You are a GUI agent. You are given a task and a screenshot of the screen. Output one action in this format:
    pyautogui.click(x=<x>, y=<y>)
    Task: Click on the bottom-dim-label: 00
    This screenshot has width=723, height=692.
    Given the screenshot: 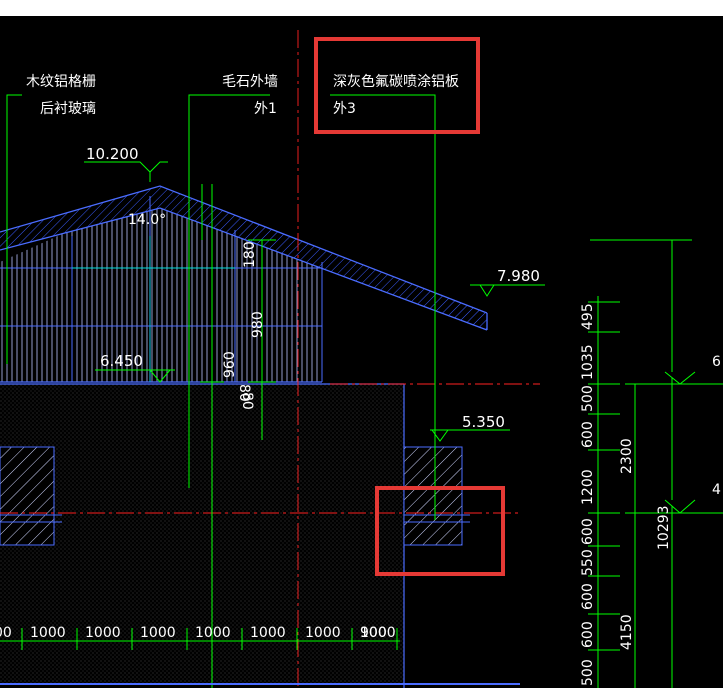 What is the action you would take?
    pyautogui.click(x=6, y=633)
    